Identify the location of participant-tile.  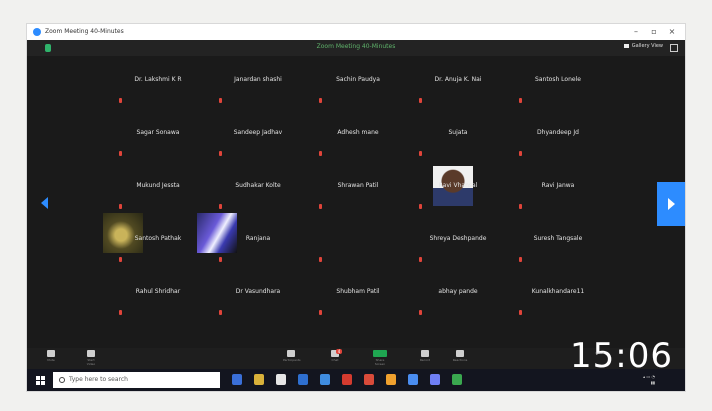
(358, 245).